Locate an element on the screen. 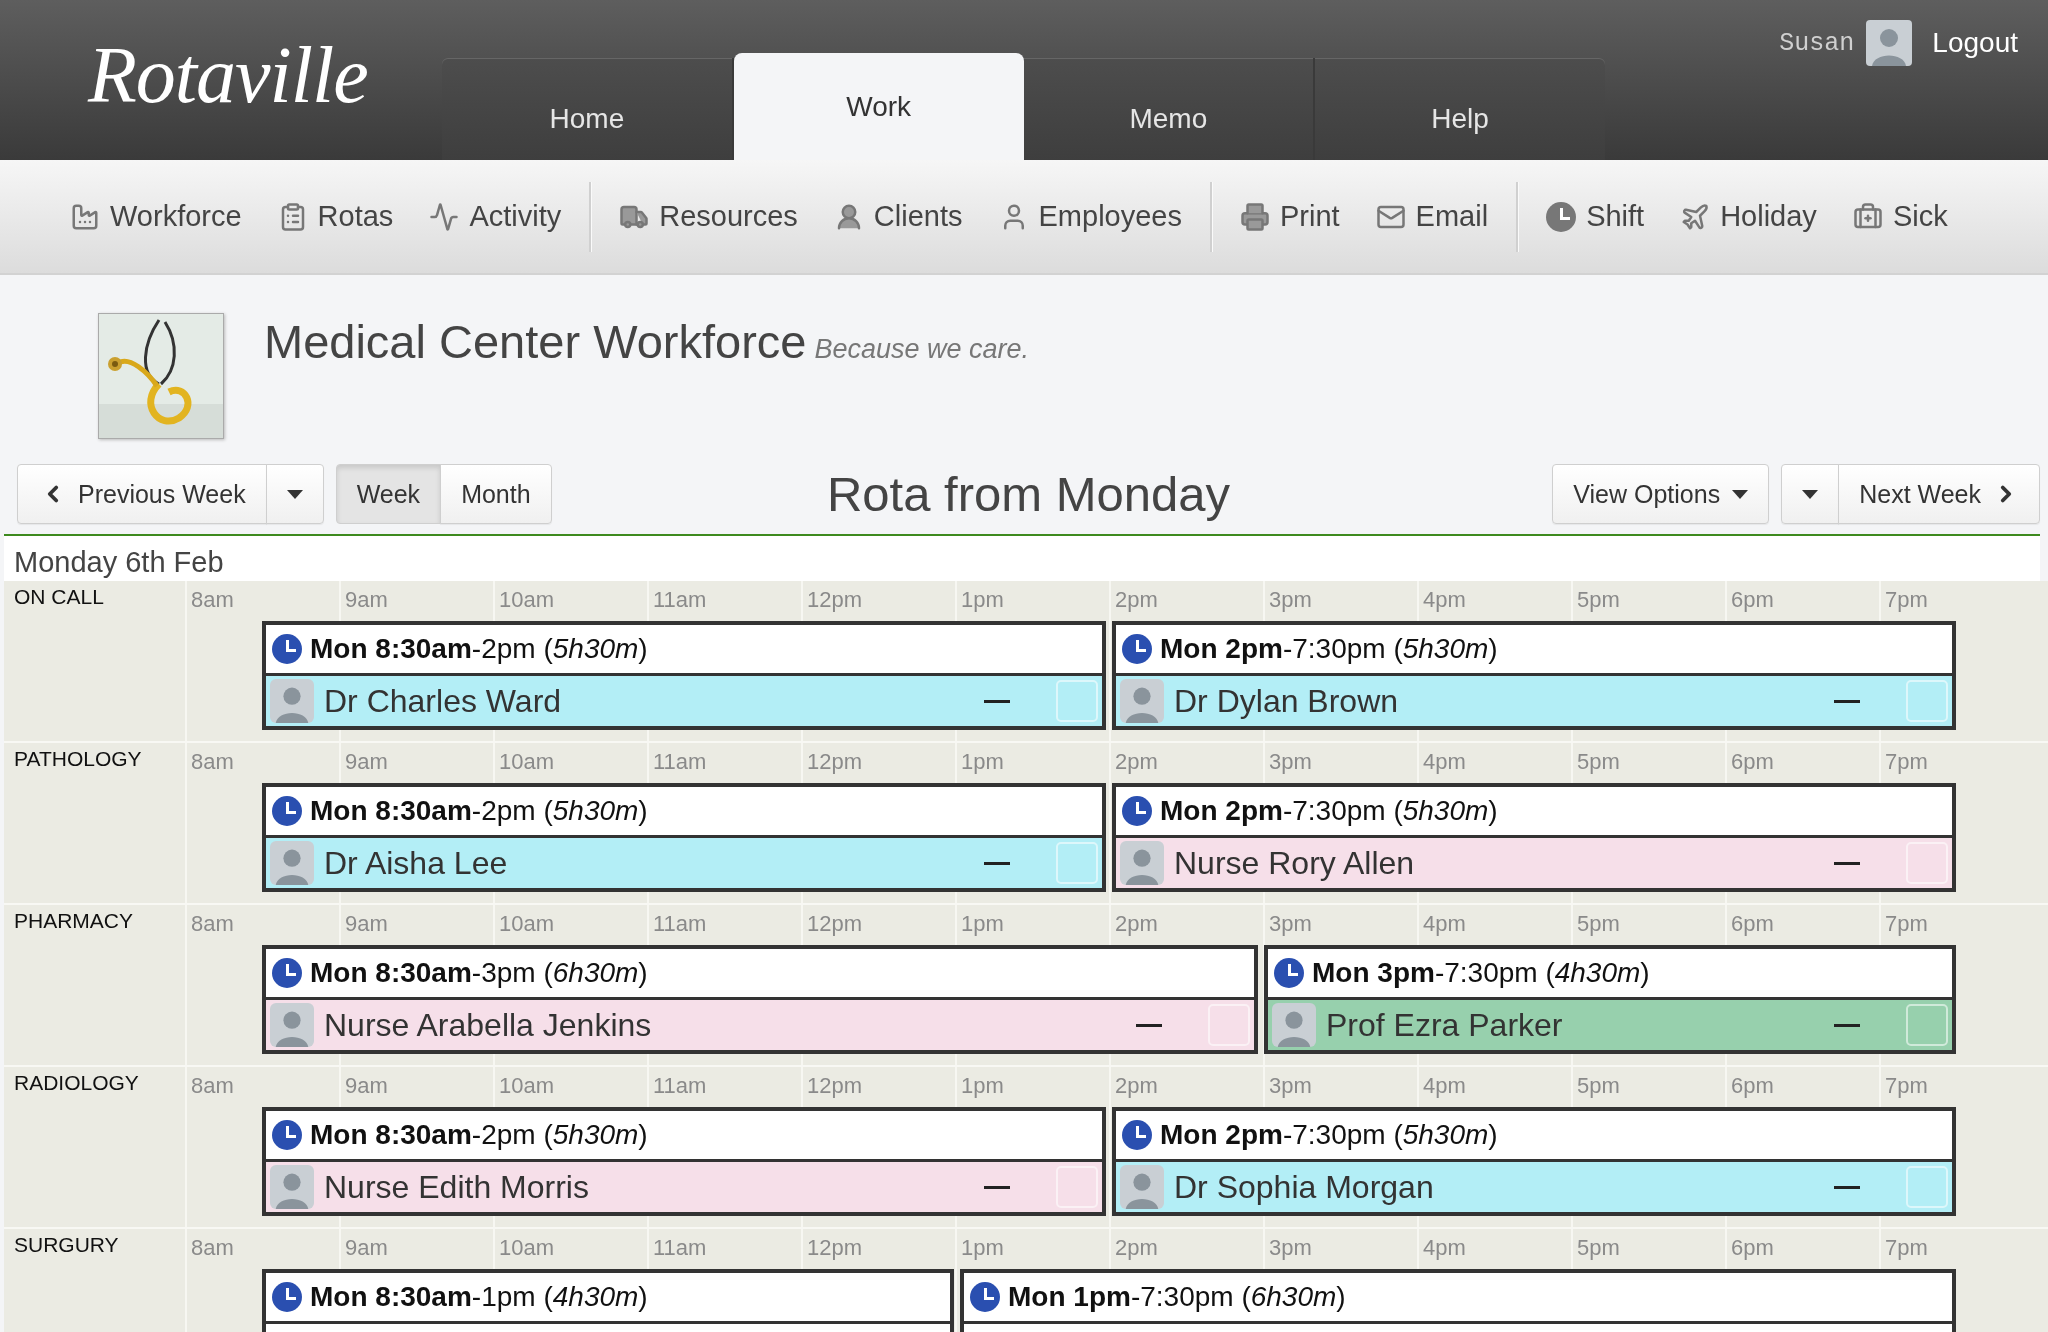 The height and width of the screenshot is (1332, 2048). toolbar-item: Activity is located at coordinates (495, 216).